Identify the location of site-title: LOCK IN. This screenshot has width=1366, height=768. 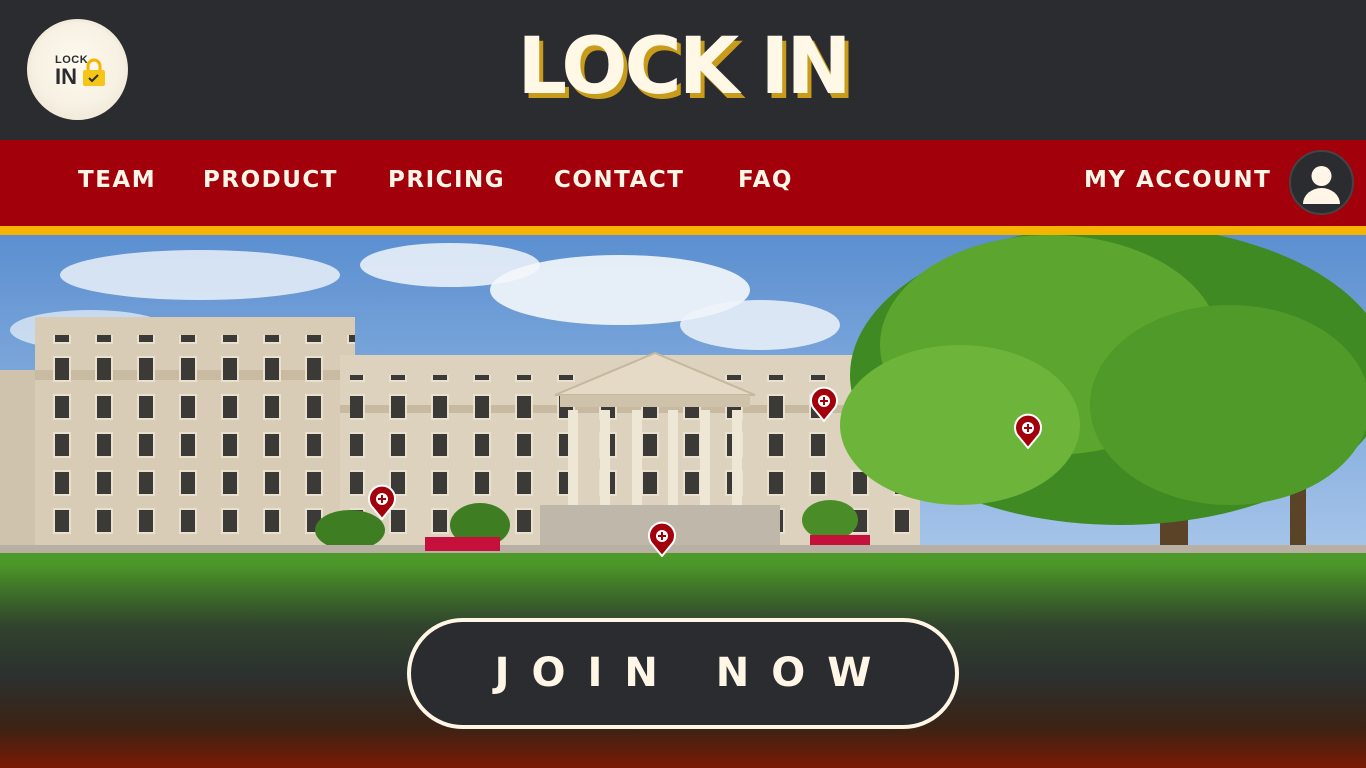
(684, 67).